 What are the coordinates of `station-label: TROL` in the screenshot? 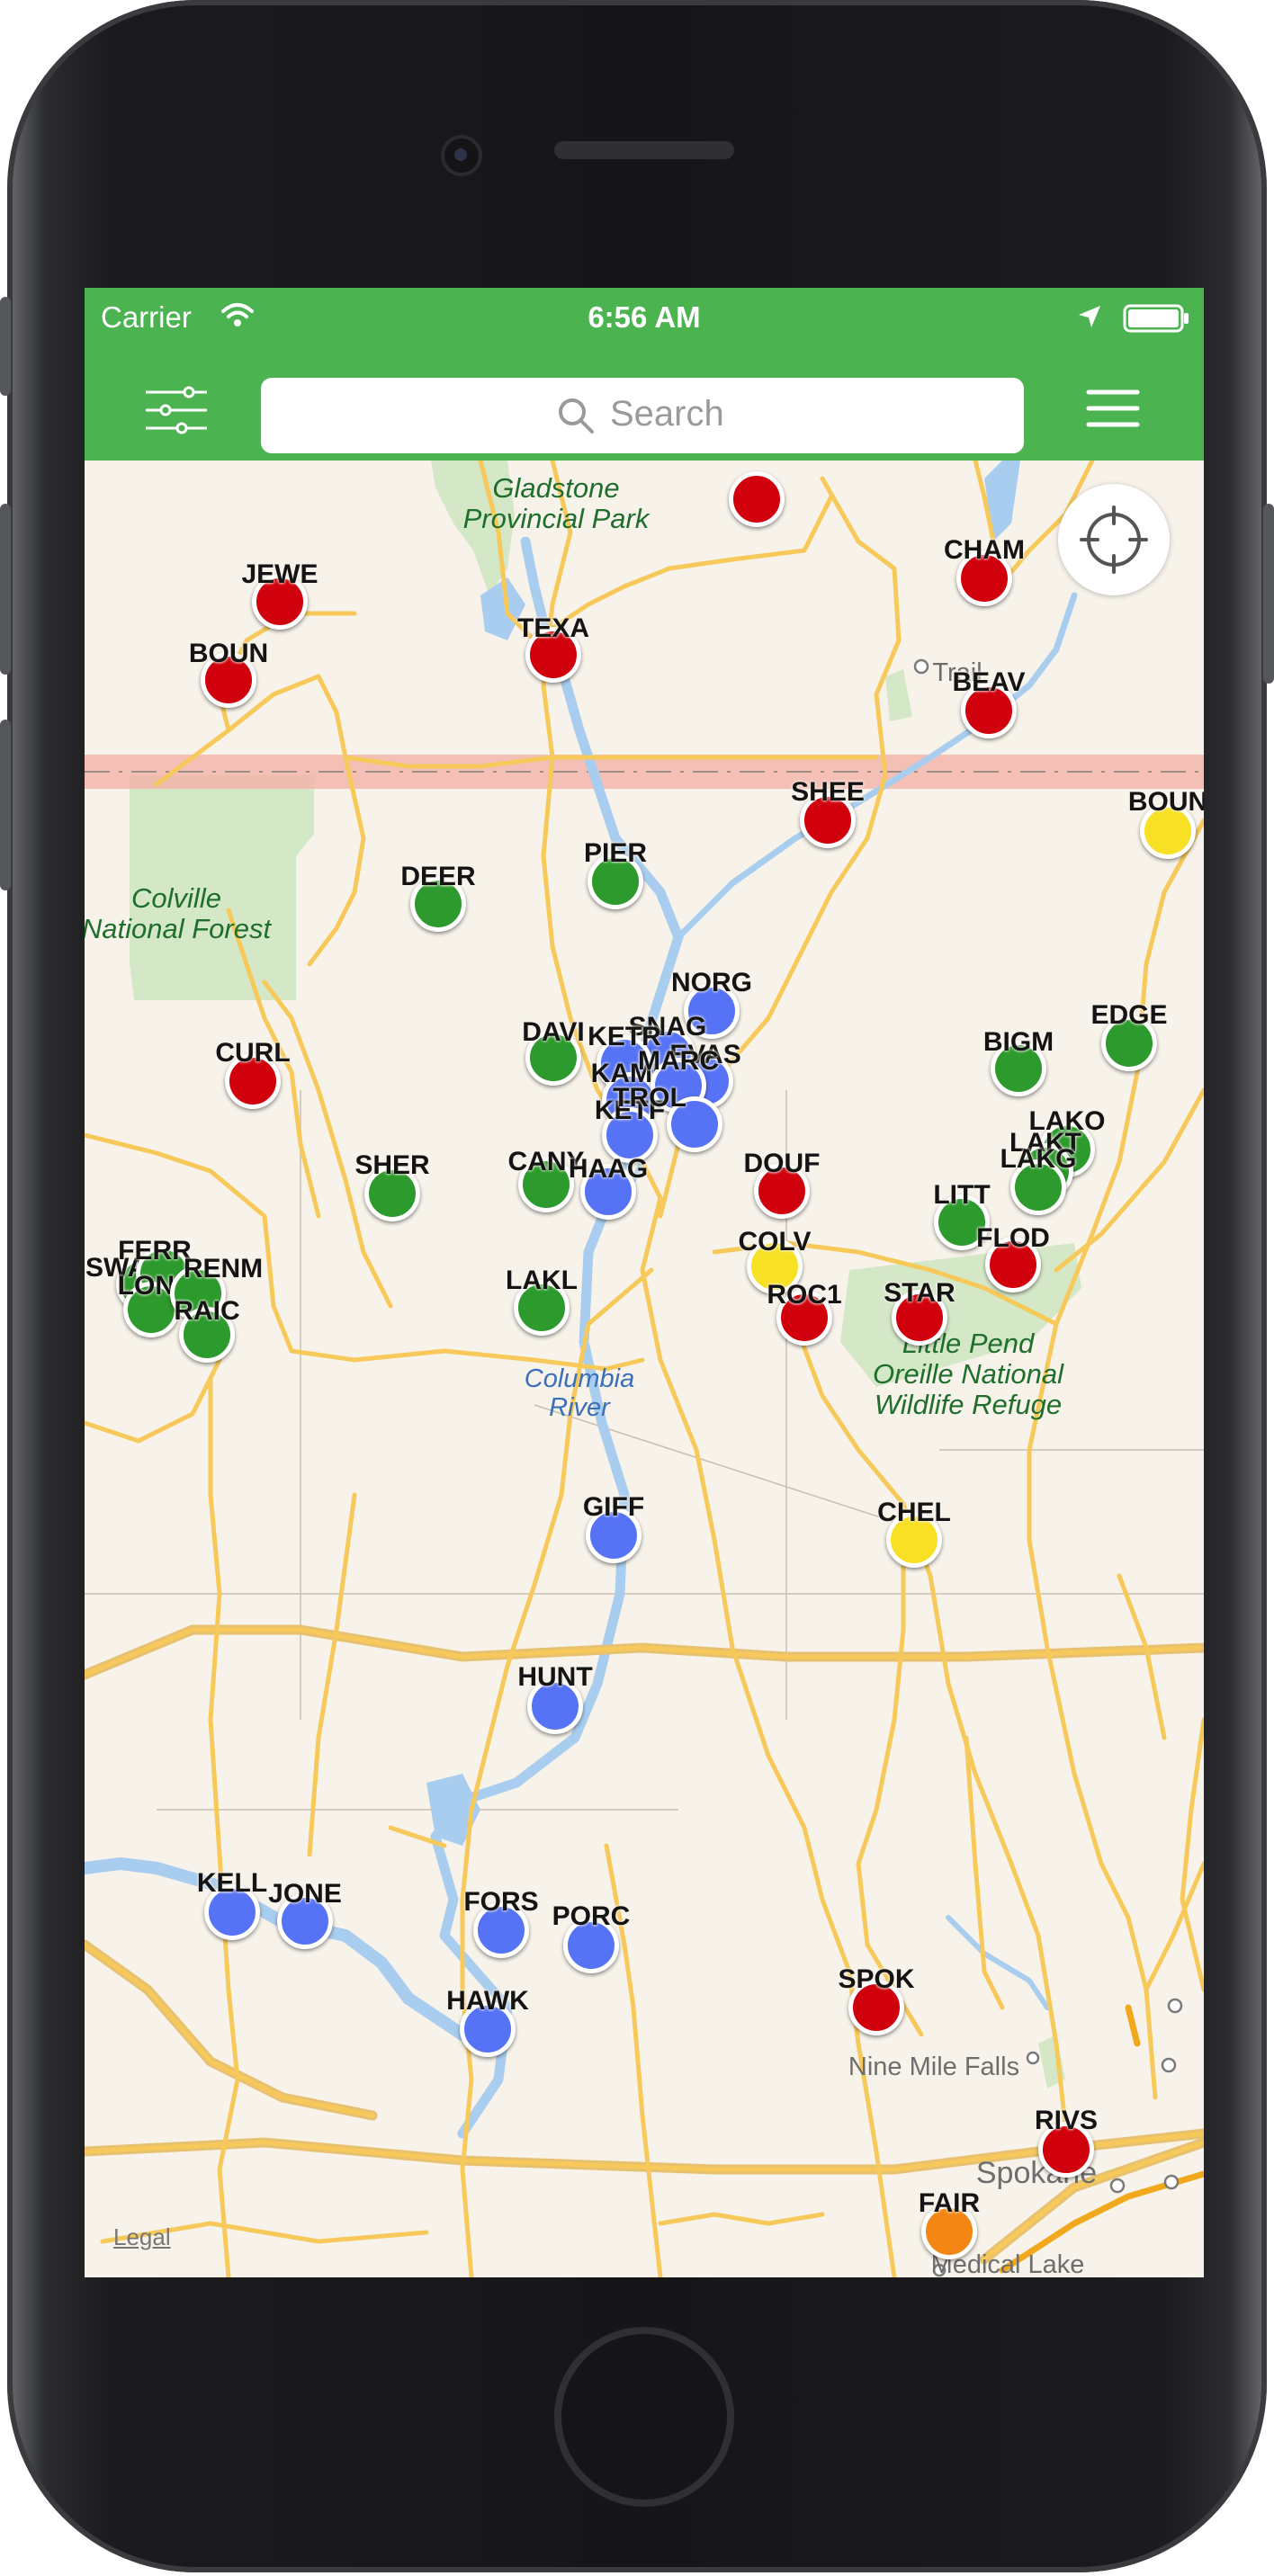 It's located at (649, 1098).